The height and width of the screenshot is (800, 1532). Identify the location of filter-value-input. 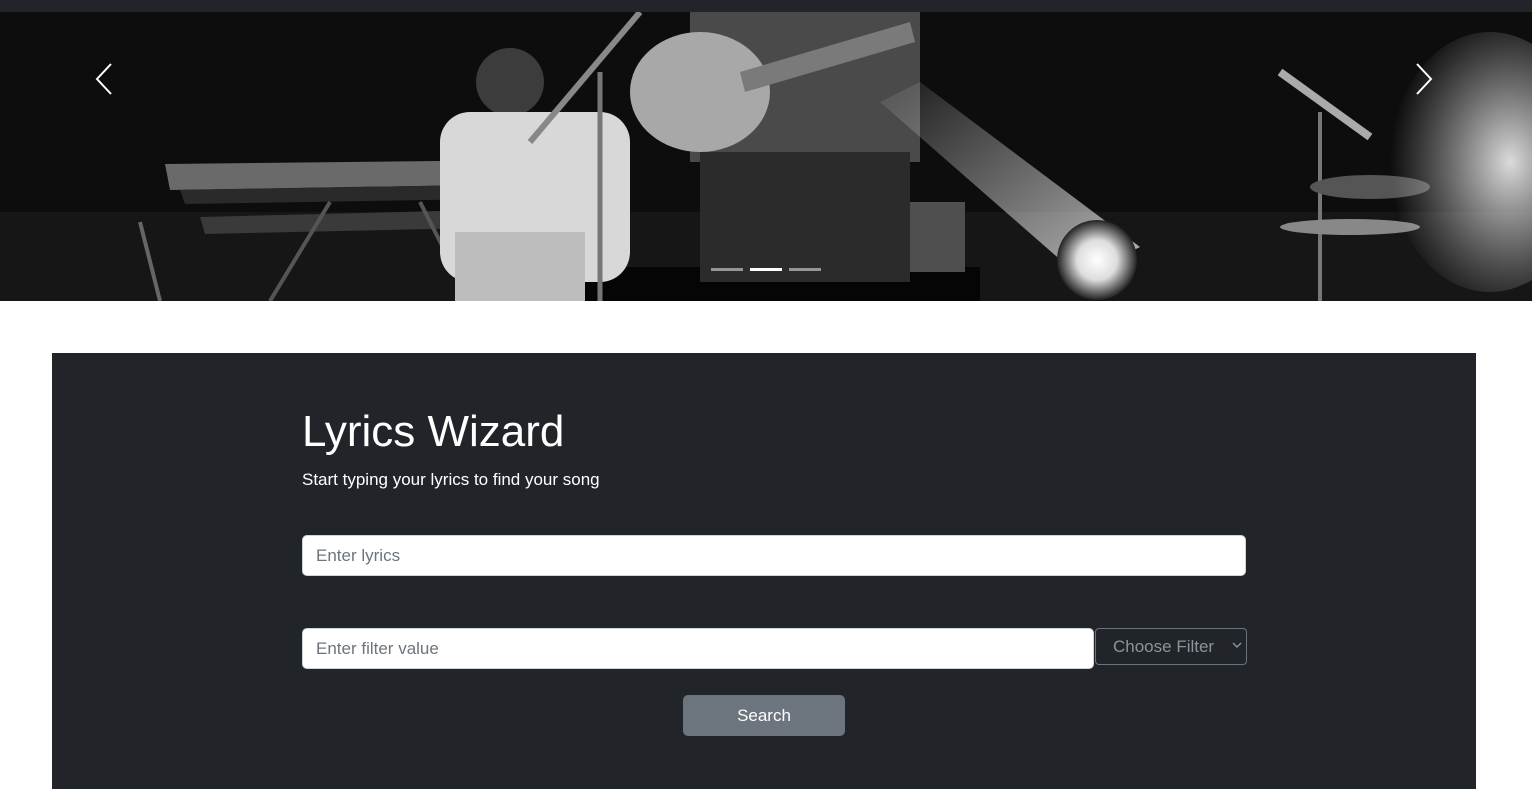
(698, 648).